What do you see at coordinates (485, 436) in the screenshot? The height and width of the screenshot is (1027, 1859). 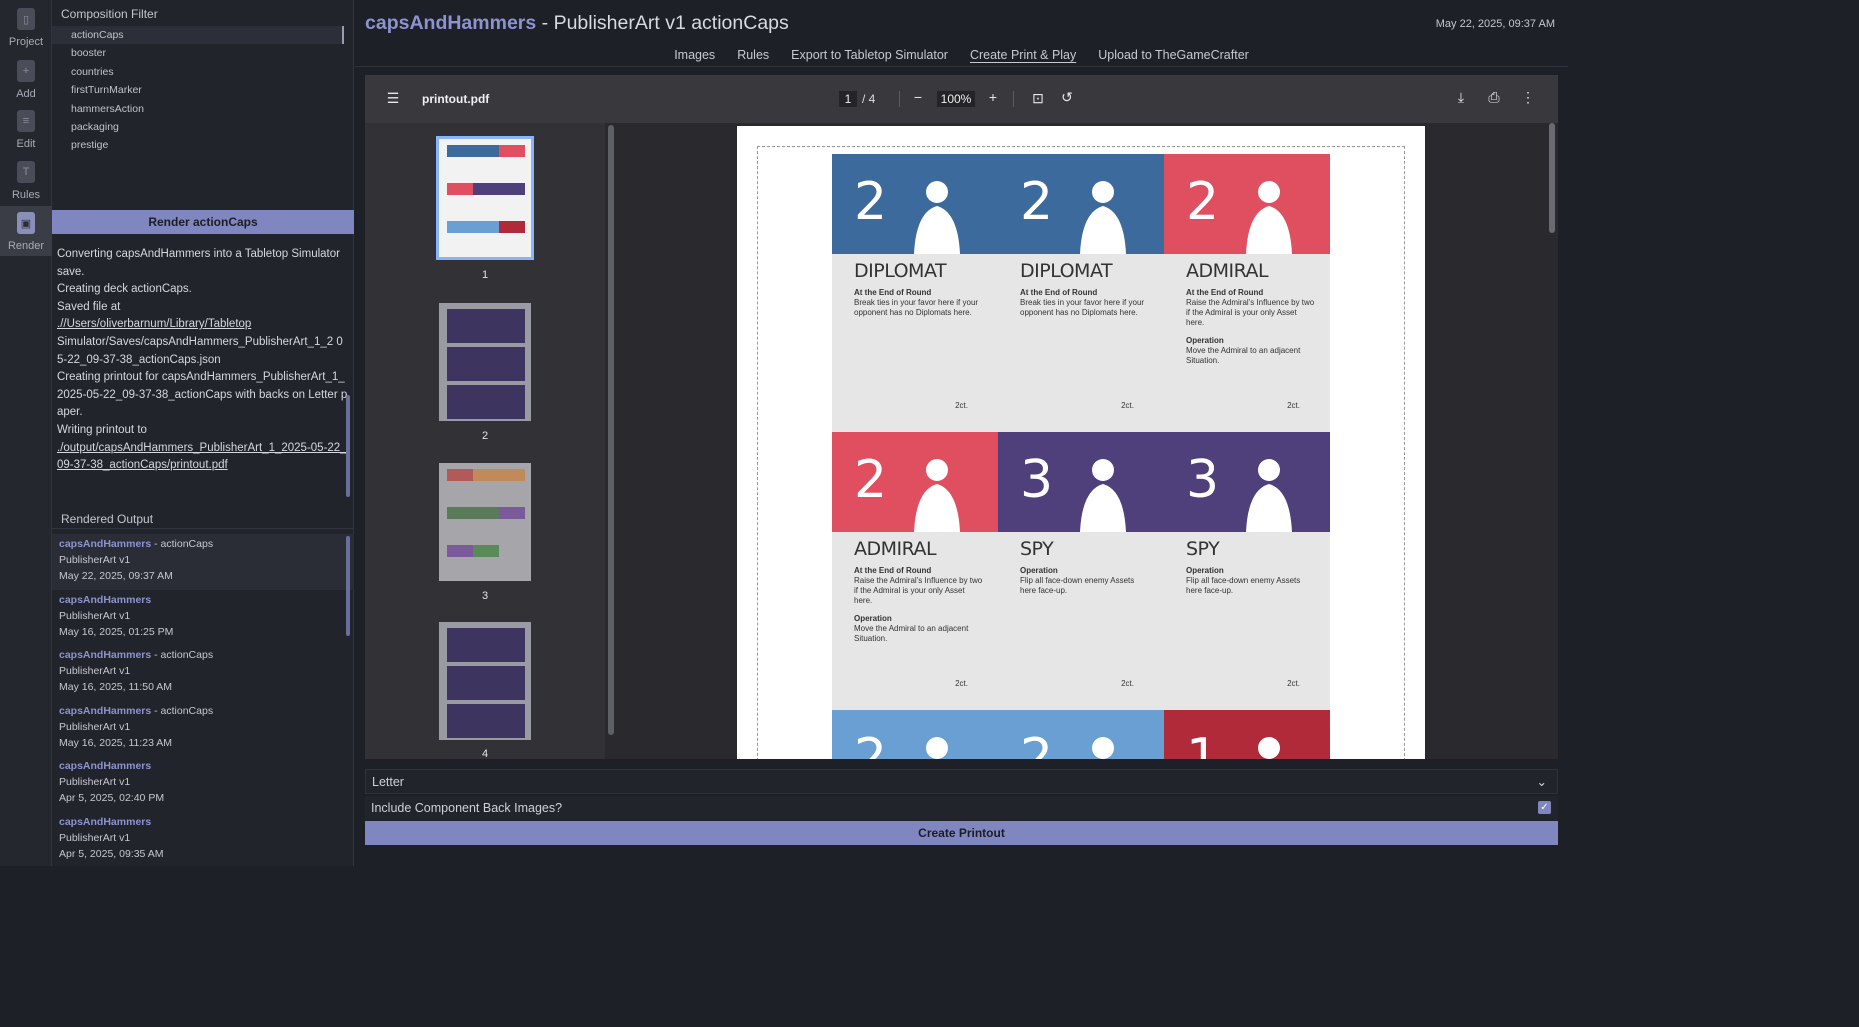 I see `thumbnail-label: 2` at bounding box center [485, 436].